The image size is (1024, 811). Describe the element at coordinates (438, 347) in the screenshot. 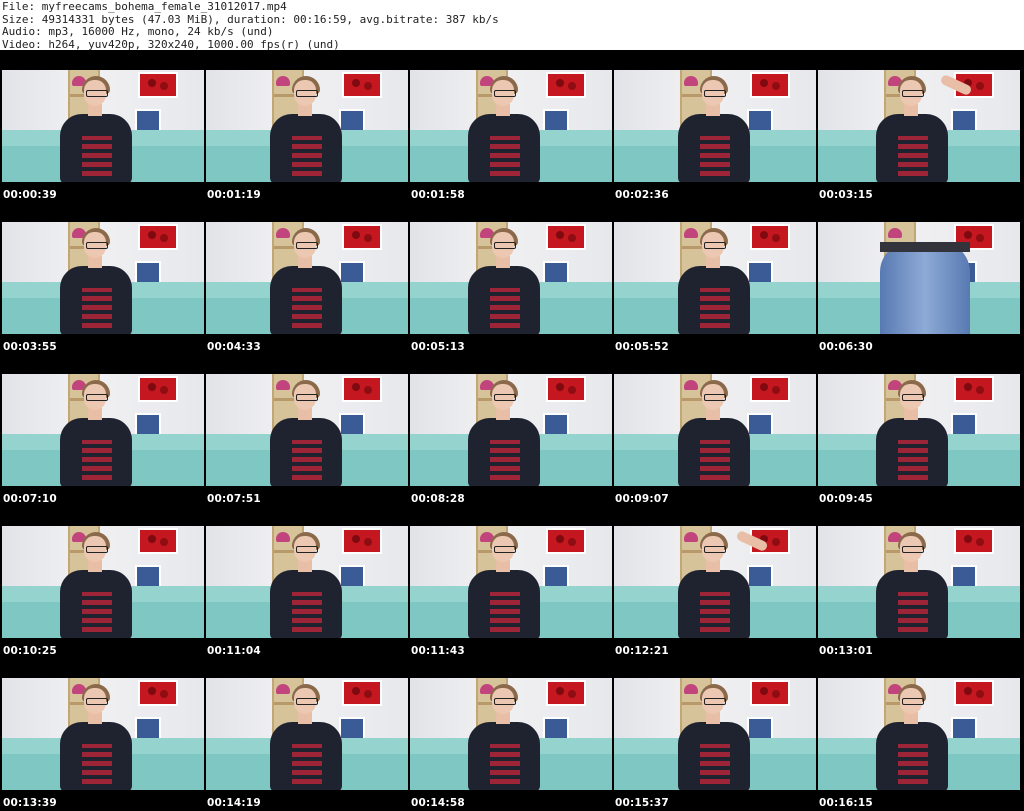

I see `timestamp-label: 00:05:13` at that location.